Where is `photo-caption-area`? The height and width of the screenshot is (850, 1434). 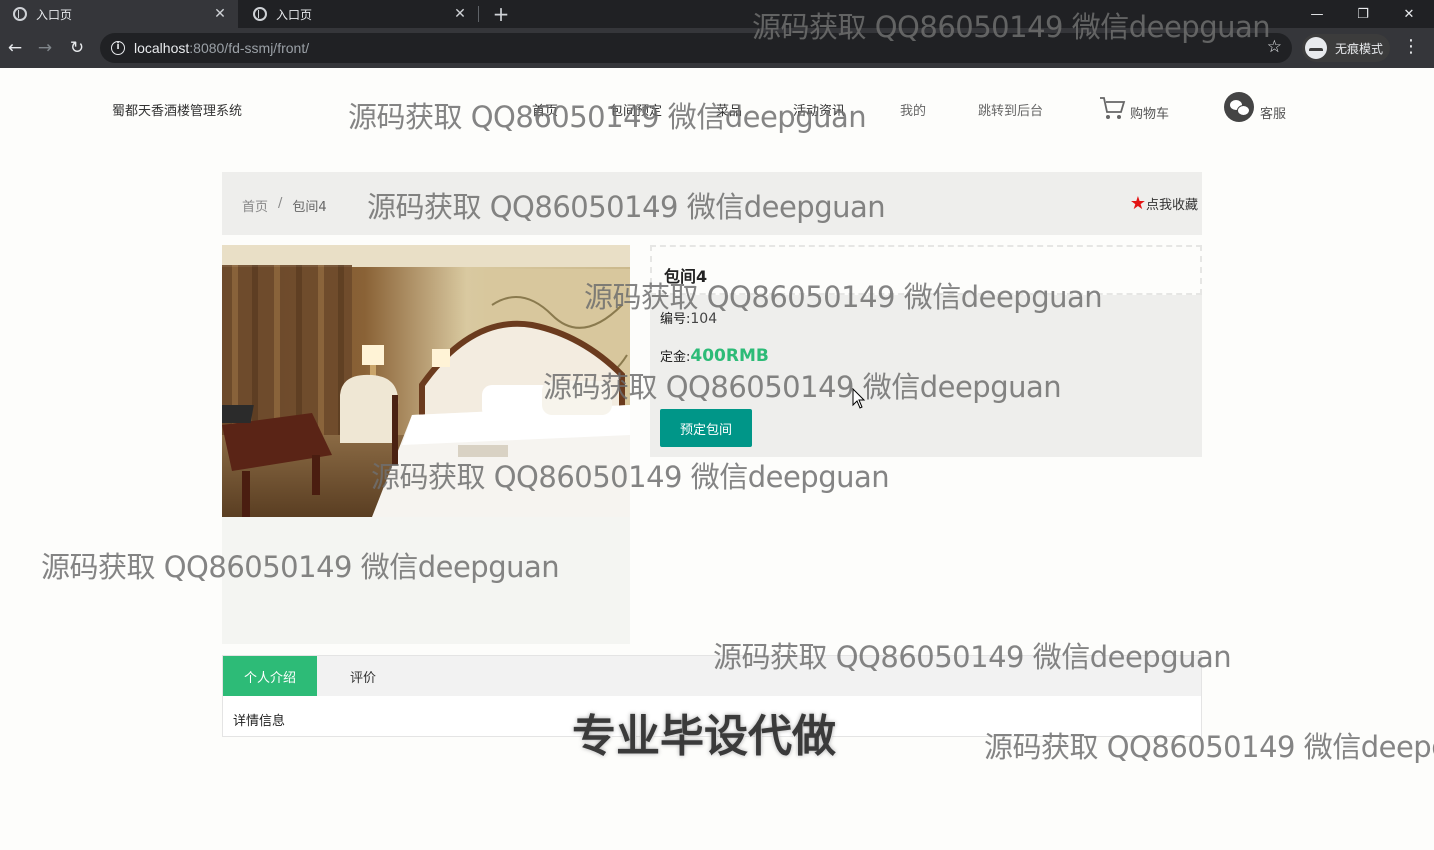 photo-caption-area is located at coordinates (426, 580).